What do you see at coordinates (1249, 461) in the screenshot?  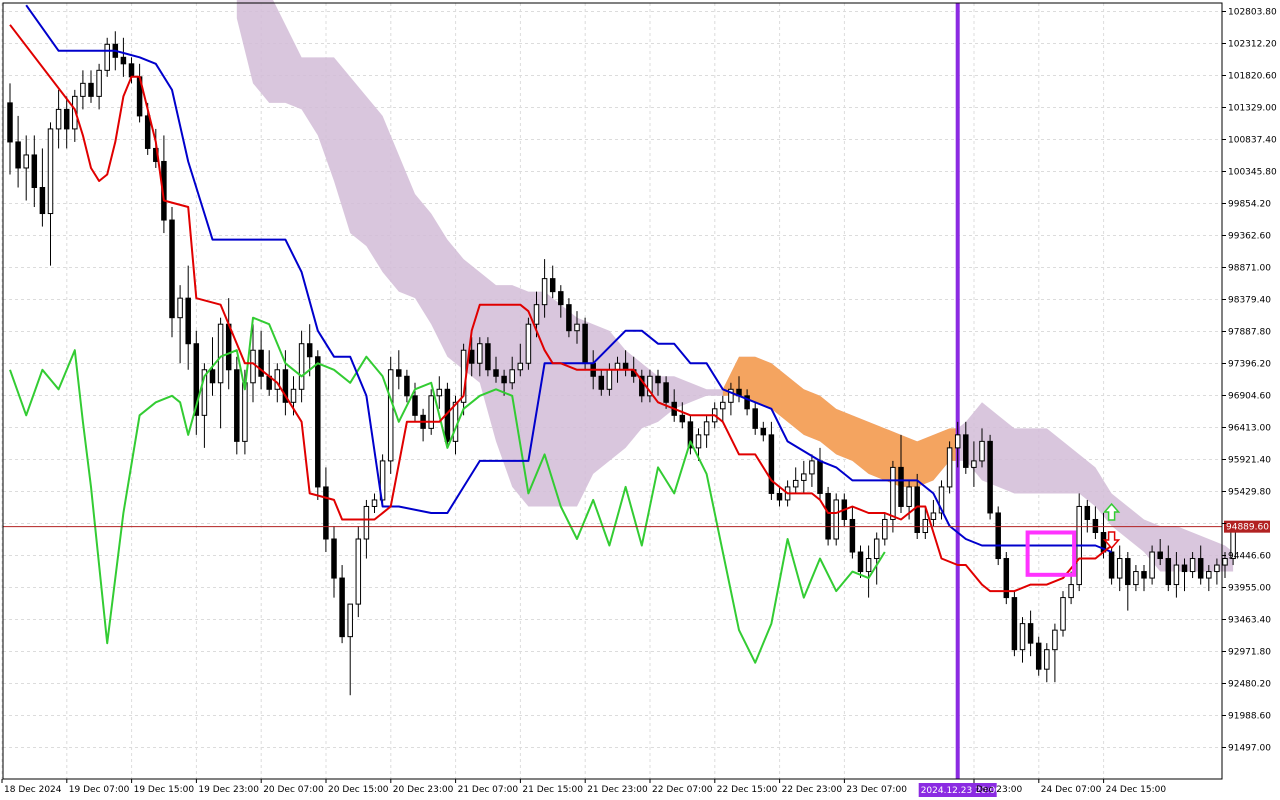 I see `y-tick-label: 95921.40` at bounding box center [1249, 461].